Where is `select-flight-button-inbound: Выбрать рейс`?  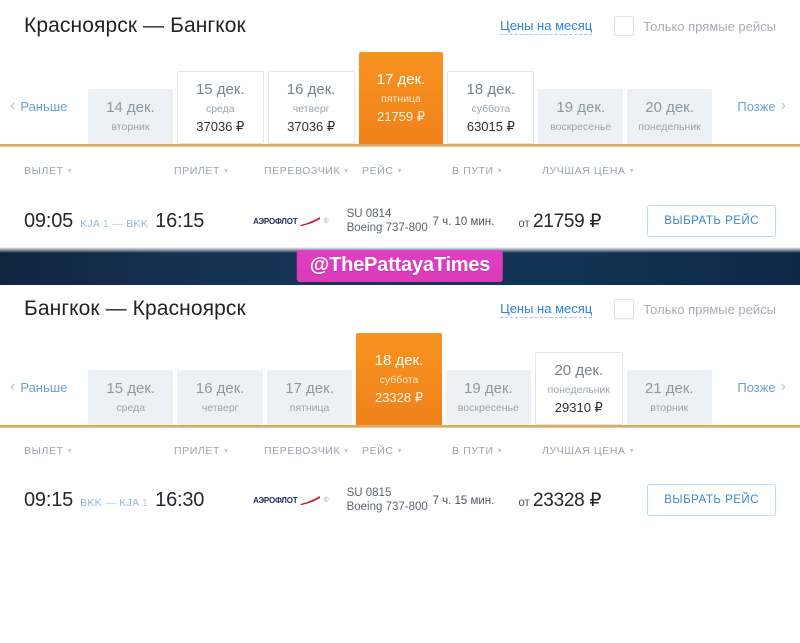 select-flight-button-inbound: Выбрать рейс is located at coordinates (711, 500).